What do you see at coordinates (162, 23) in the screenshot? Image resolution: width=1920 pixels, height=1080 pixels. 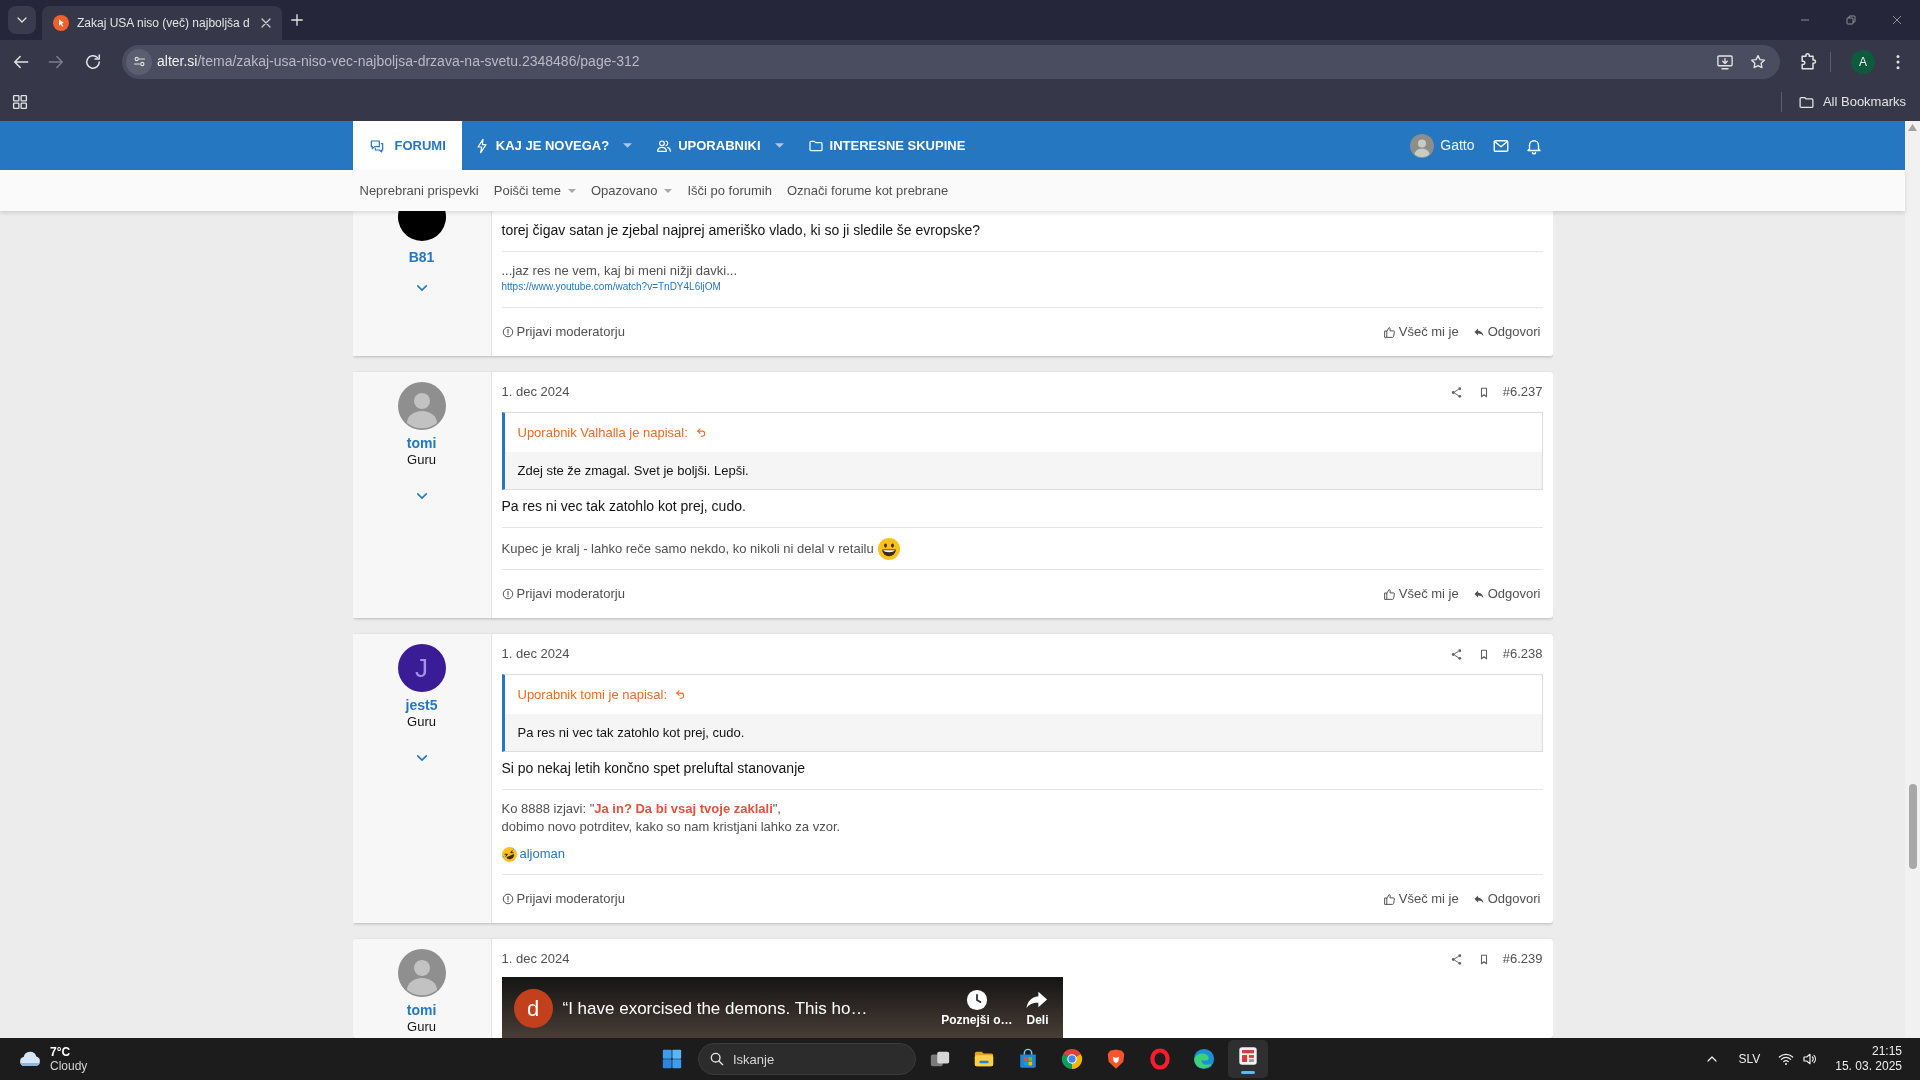 I see `browser-tab: Zakaj USA niso (več) najboljša d` at bounding box center [162, 23].